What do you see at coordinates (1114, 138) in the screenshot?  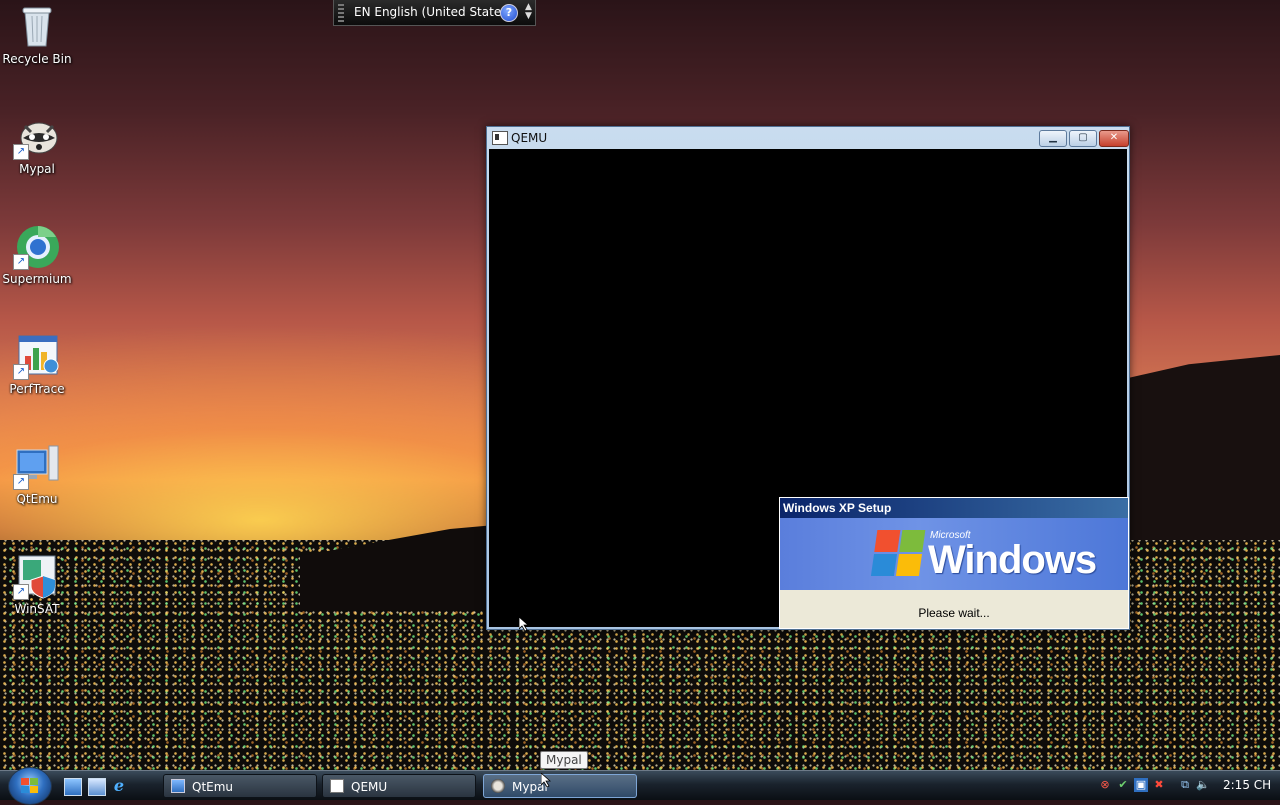 I see `close-button: ✕` at bounding box center [1114, 138].